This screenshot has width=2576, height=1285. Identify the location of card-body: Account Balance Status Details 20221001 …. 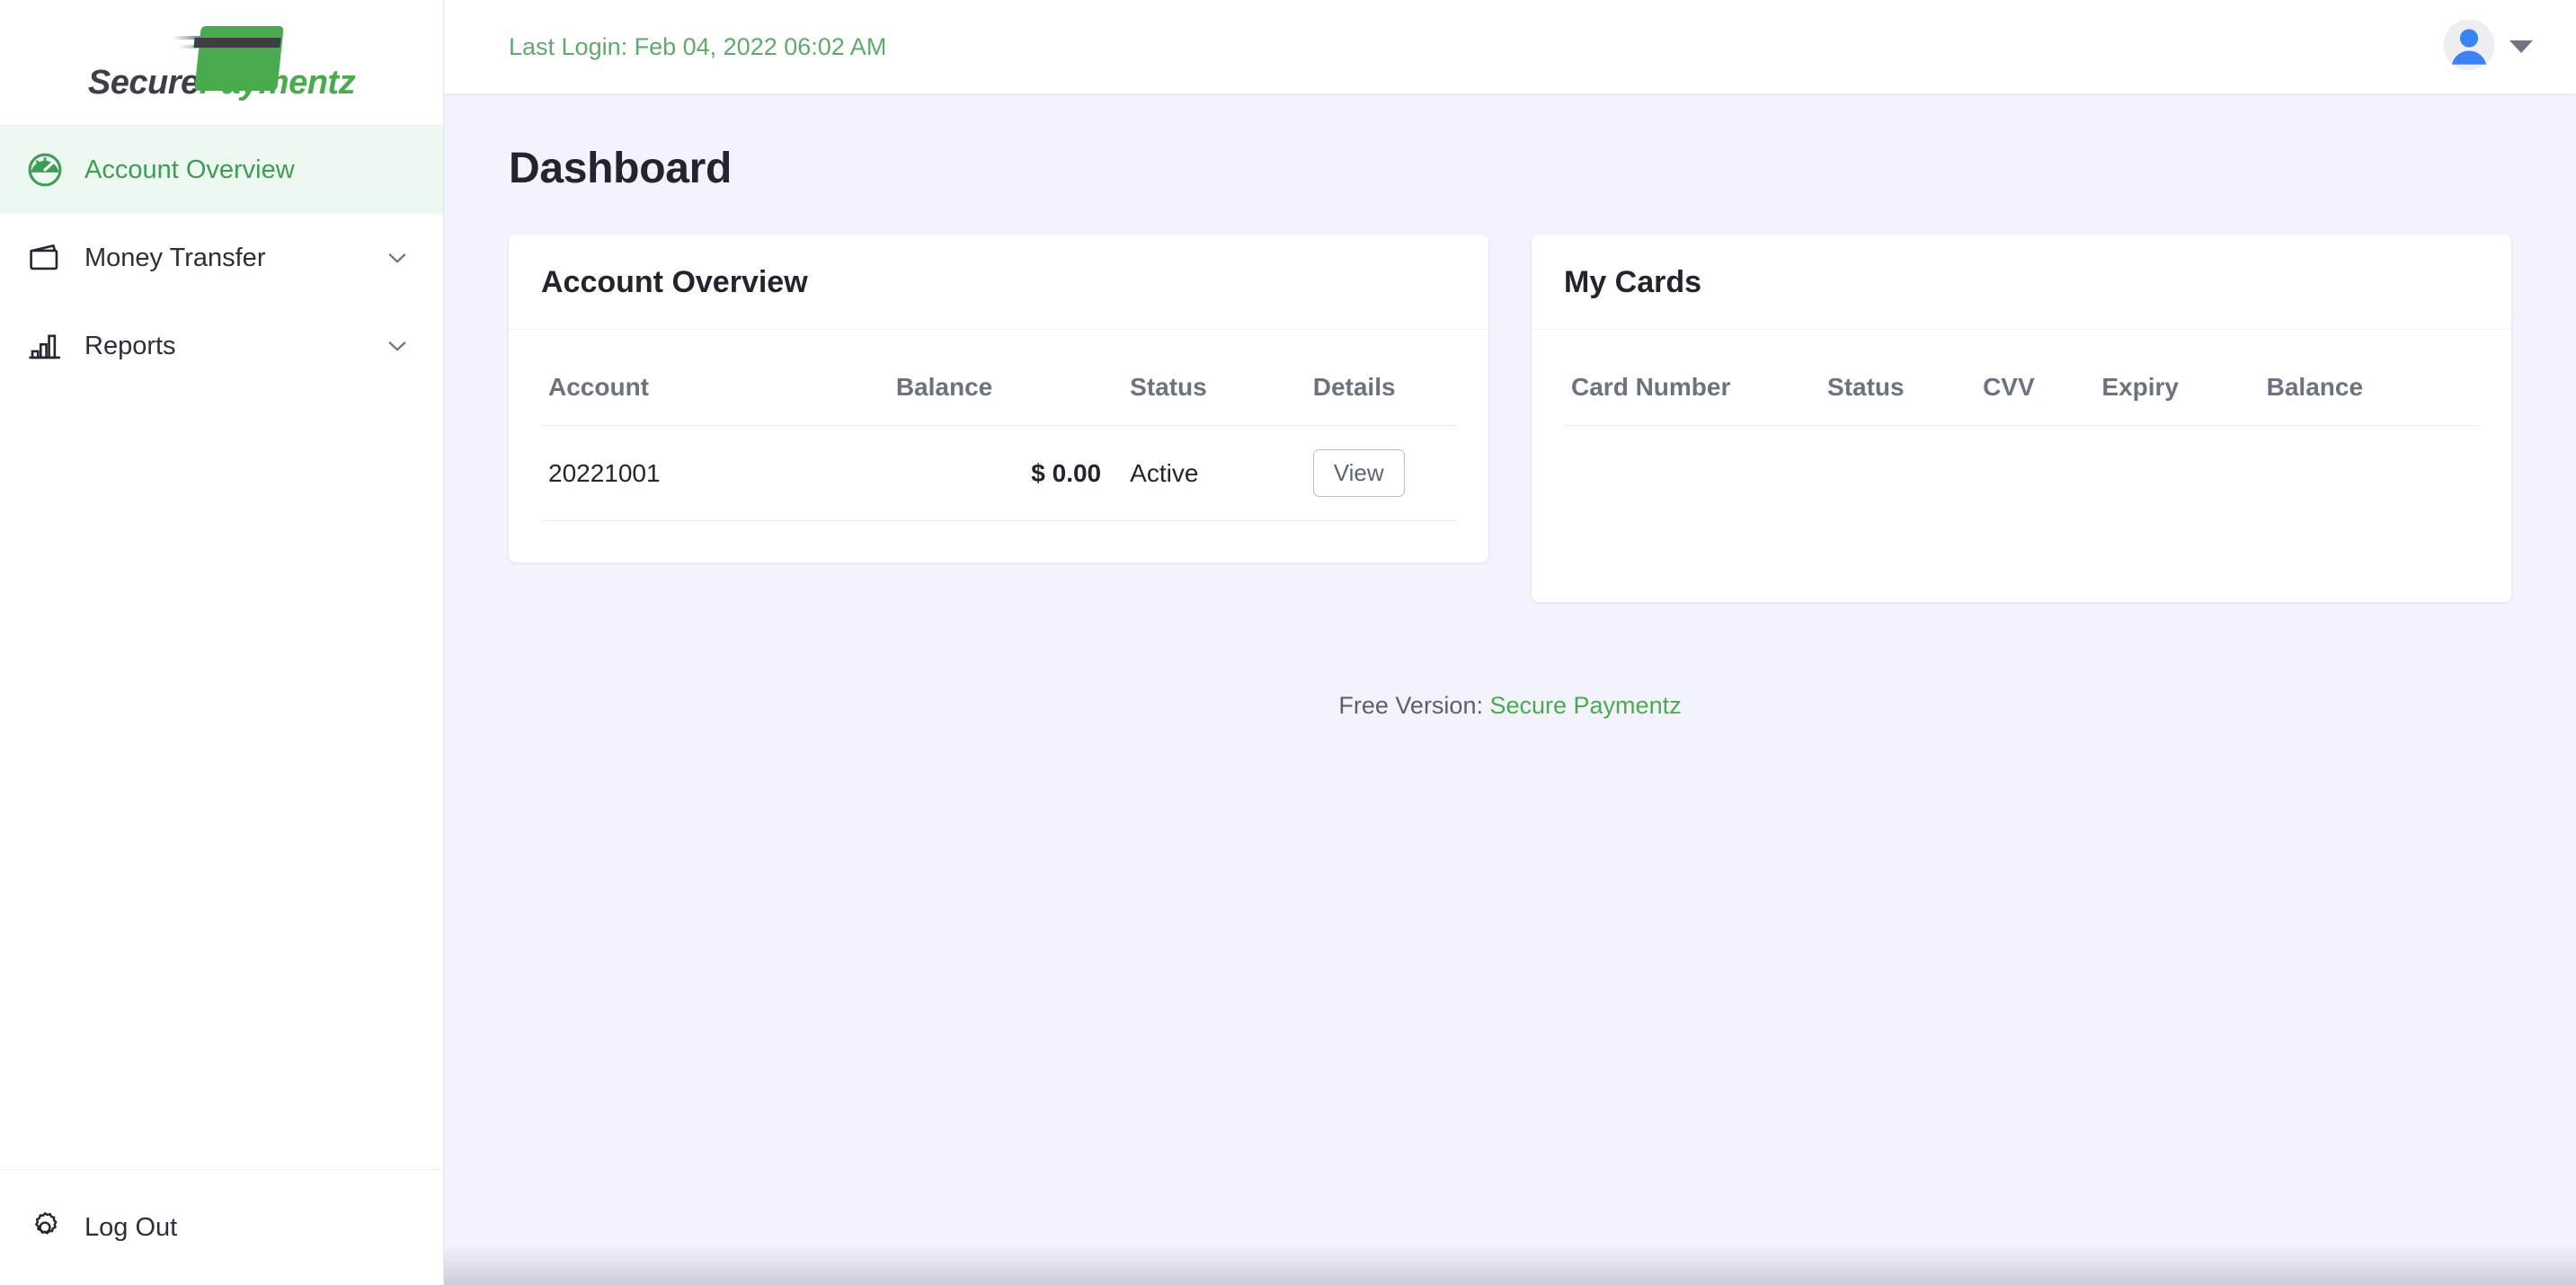
(998, 447).